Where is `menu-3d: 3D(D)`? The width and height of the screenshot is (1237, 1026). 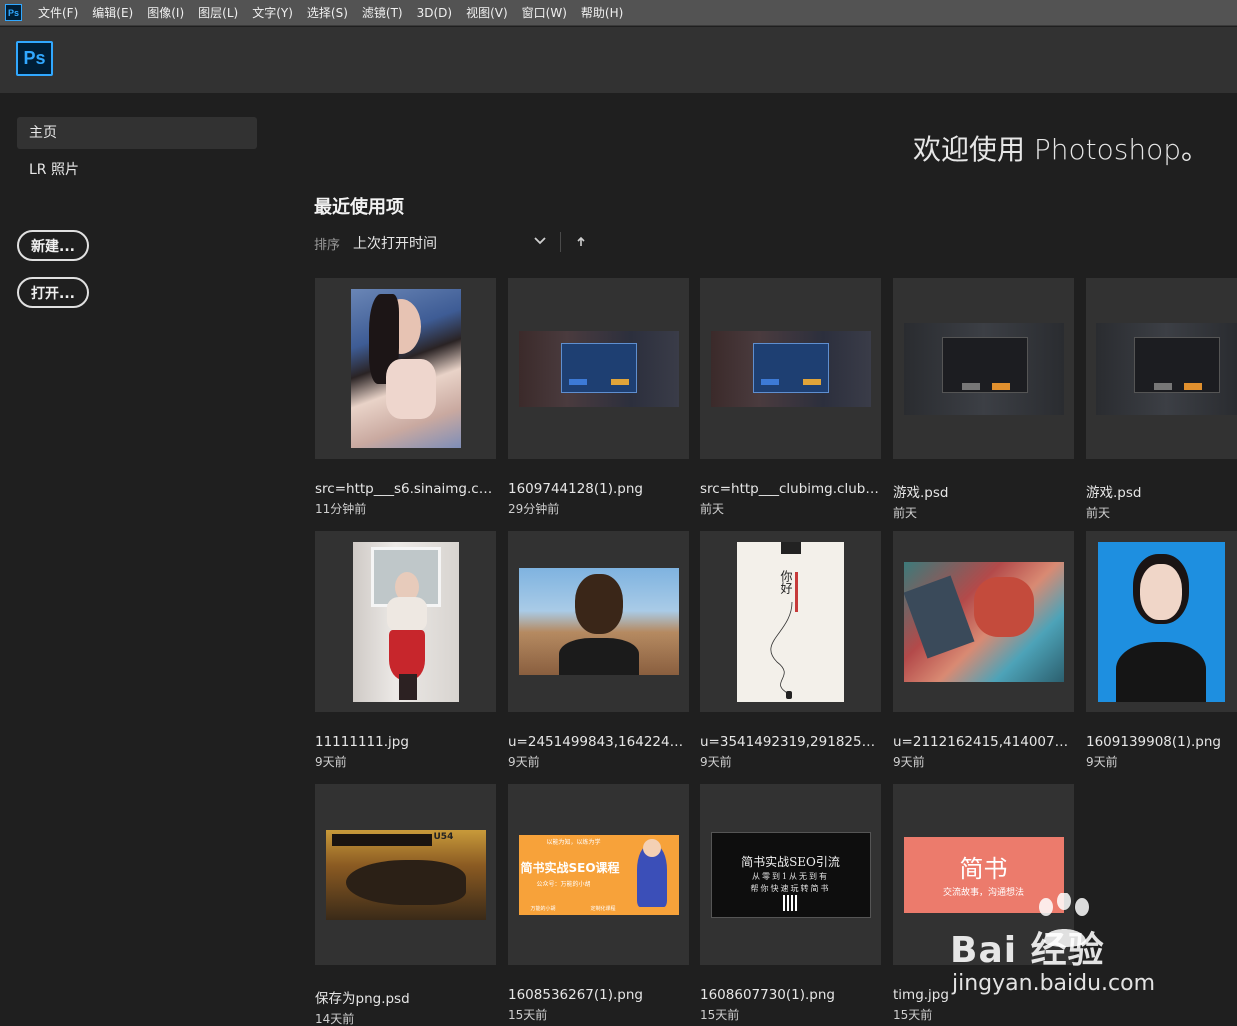
menu-3d: 3D(D) is located at coordinates (434, 13).